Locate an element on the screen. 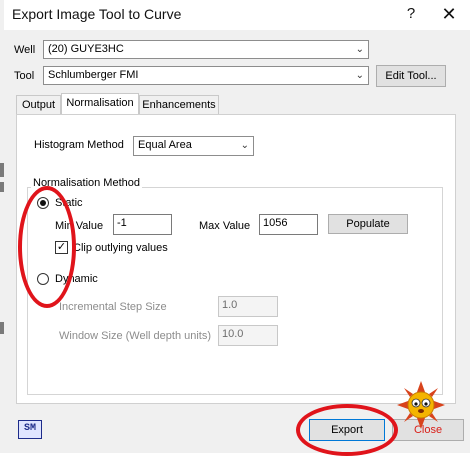 The height and width of the screenshot is (456, 470). histogram-method-select: Equal Area ⌄ is located at coordinates (193, 146).